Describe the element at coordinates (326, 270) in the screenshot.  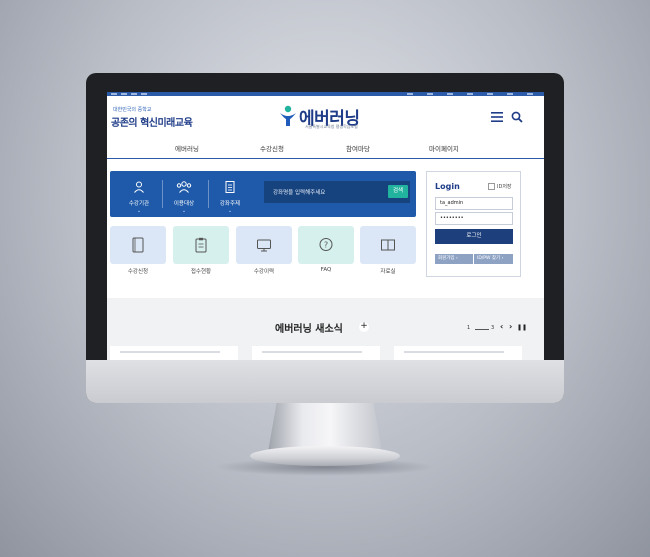
I see `quick-link-label: FAQ` at that location.